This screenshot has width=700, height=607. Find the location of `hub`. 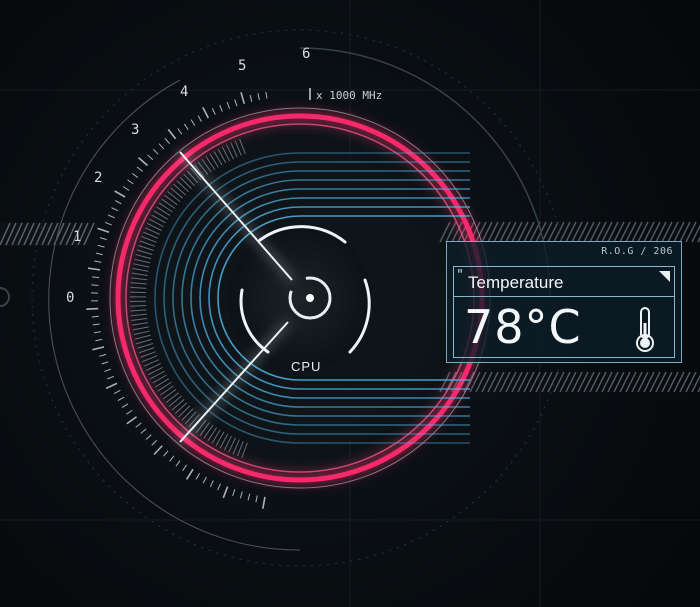

hub is located at coordinates (300, 298).